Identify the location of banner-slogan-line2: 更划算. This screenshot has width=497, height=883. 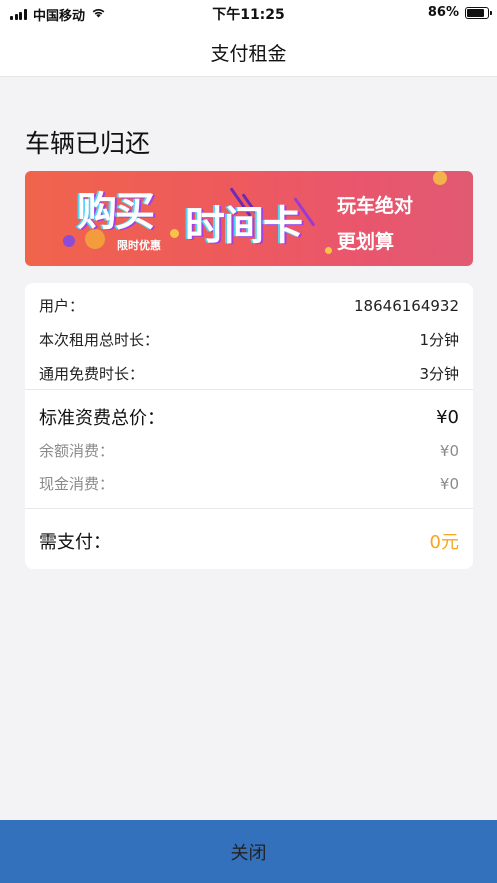
(366, 242).